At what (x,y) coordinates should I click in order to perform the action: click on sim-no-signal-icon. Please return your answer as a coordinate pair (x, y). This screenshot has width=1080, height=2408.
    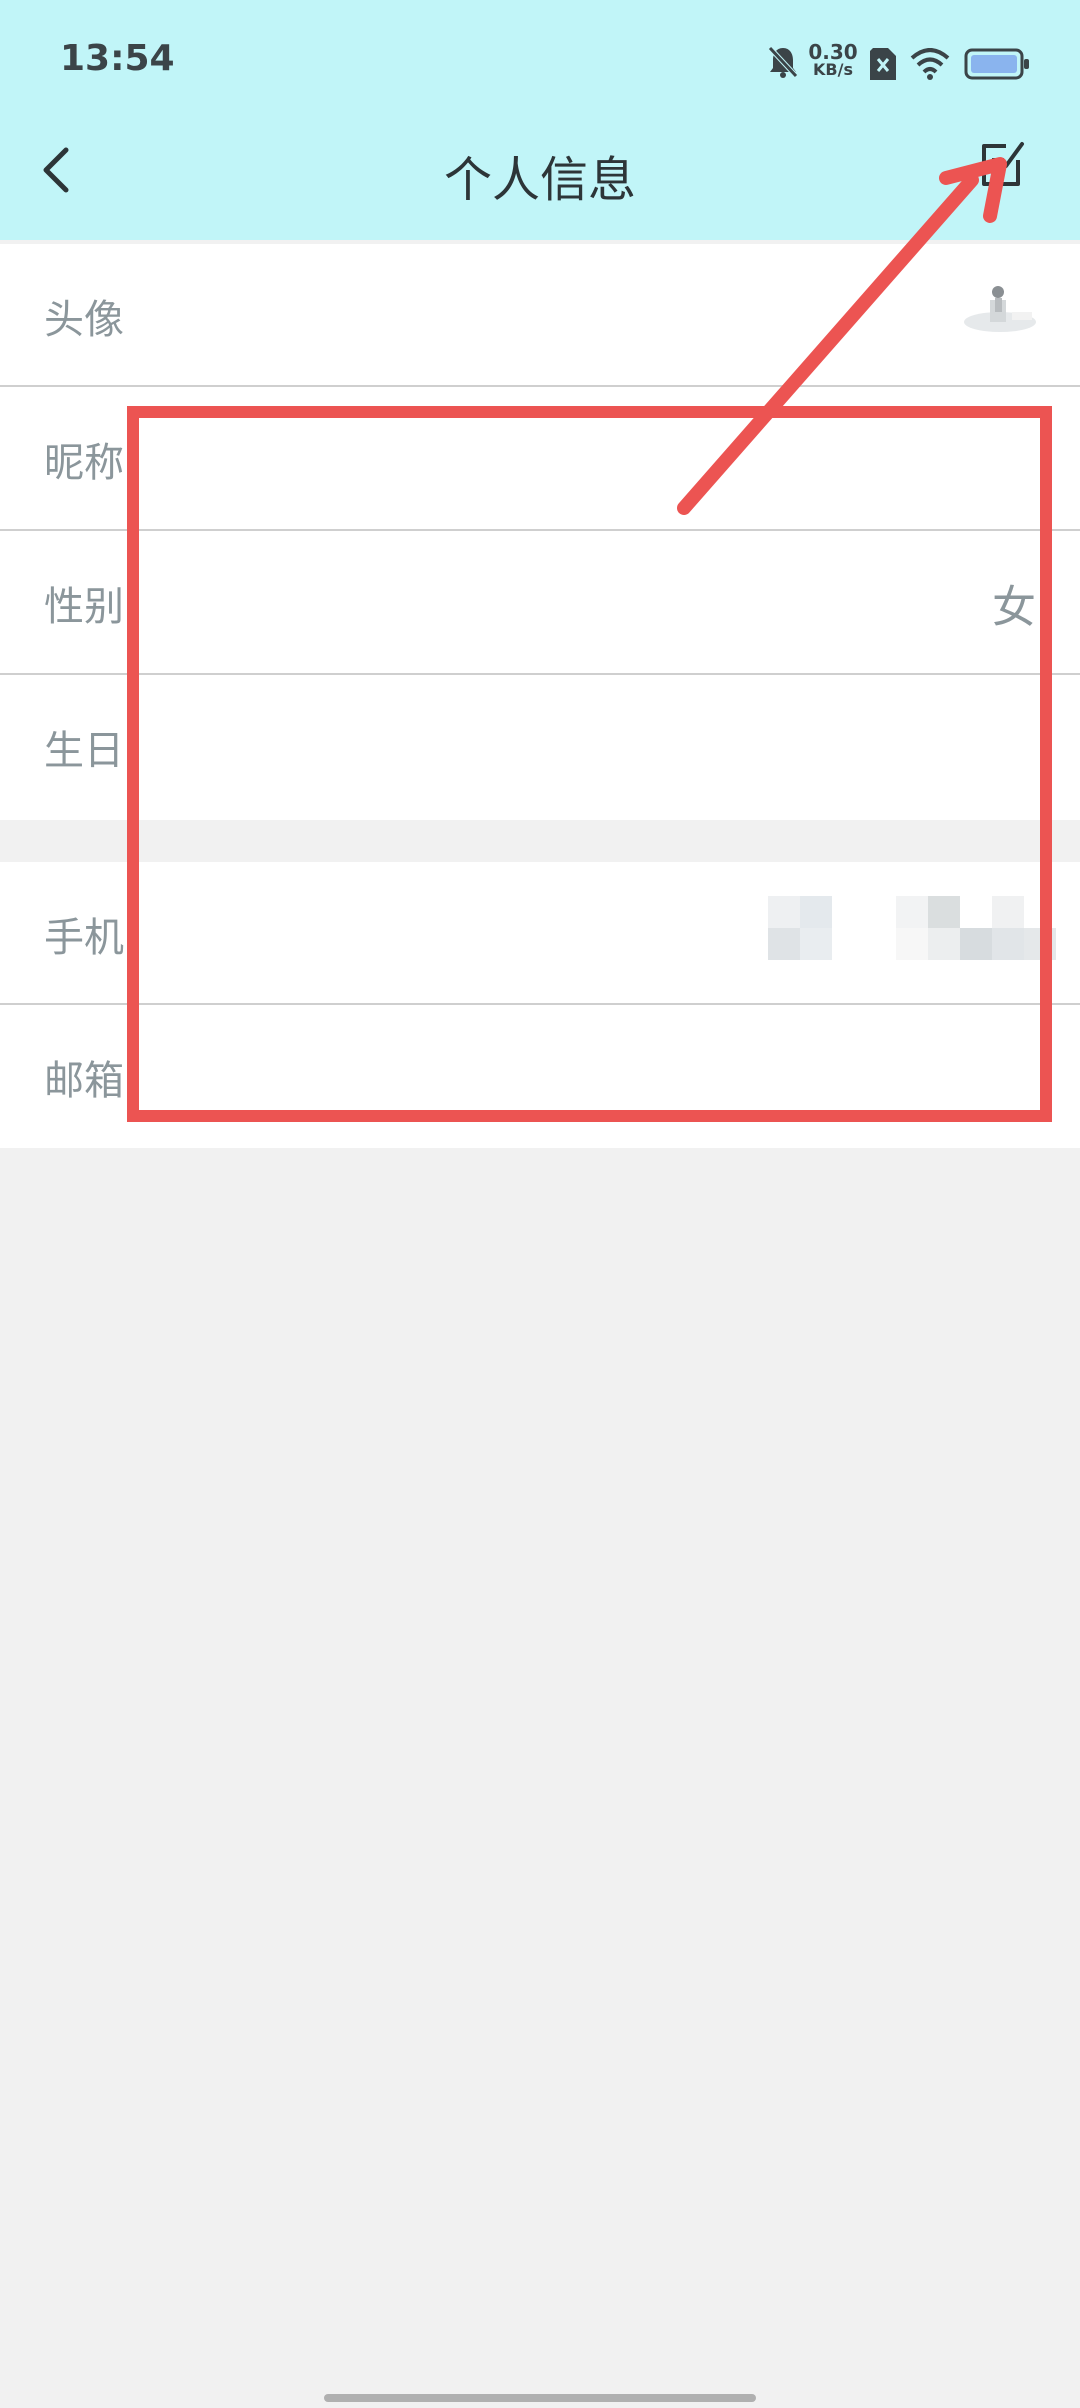
    Looking at the image, I should click on (883, 64).